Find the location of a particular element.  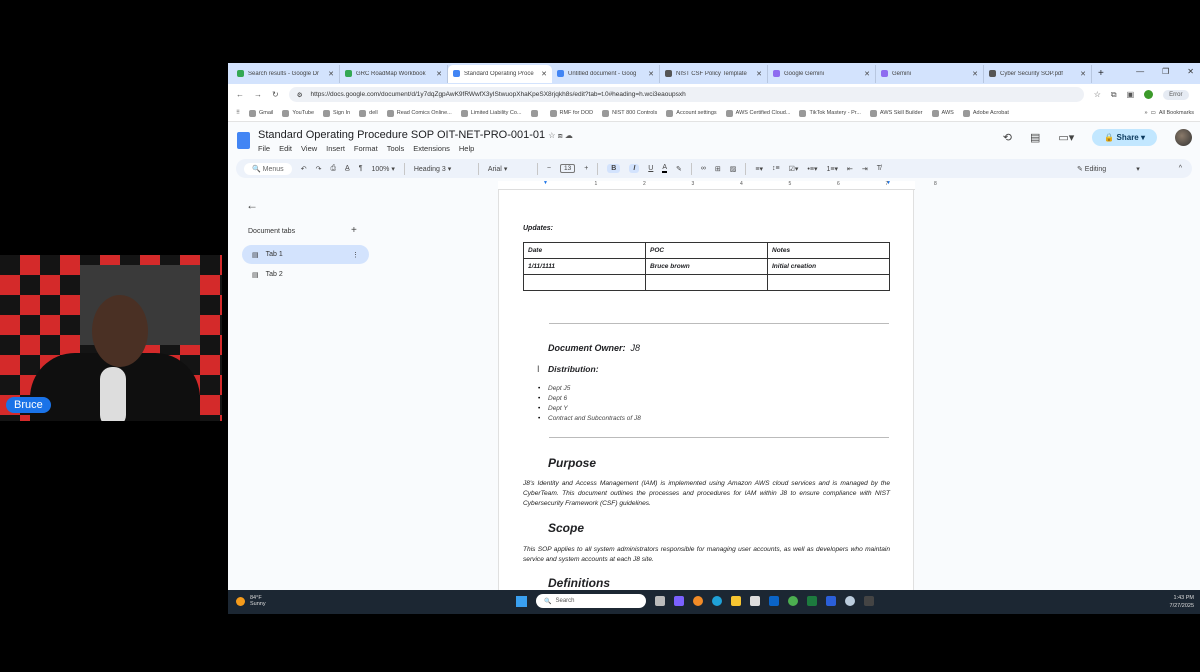

font-size-input: 13 is located at coordinates (567, 168).